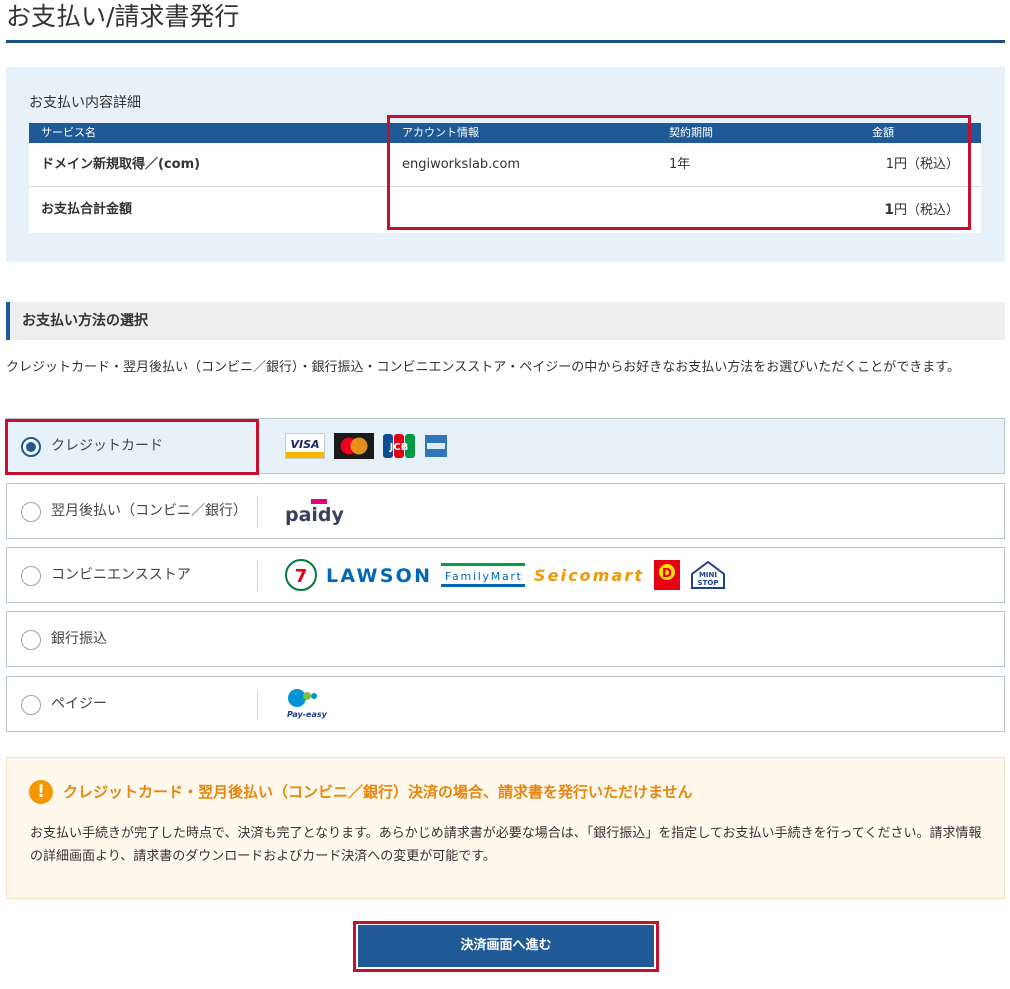 The height and width of the screenshot is (989, 1010). What do you see at coordinates (505, 511) in the screenshot?
I see `method-deferred-payment: 翌月後払い（コンビニ／銀行） paidy` at bounding box center [505, 511].